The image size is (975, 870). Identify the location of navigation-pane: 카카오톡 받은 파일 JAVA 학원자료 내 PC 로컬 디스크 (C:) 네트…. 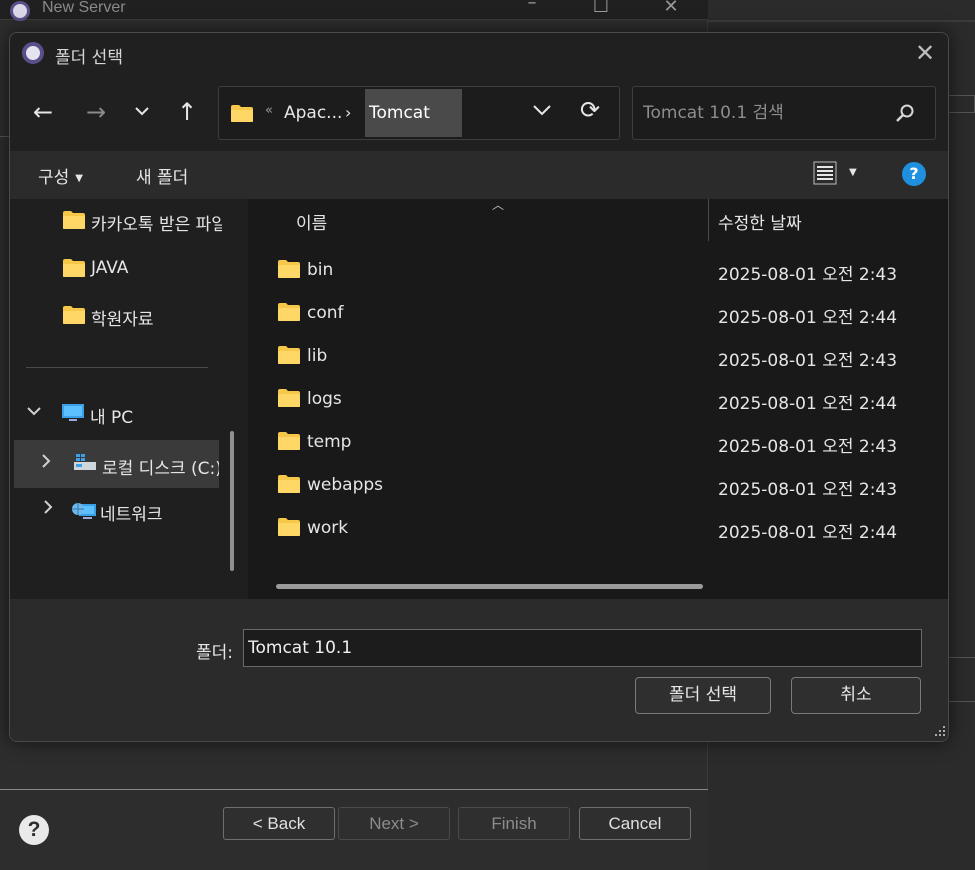
(129, 399).